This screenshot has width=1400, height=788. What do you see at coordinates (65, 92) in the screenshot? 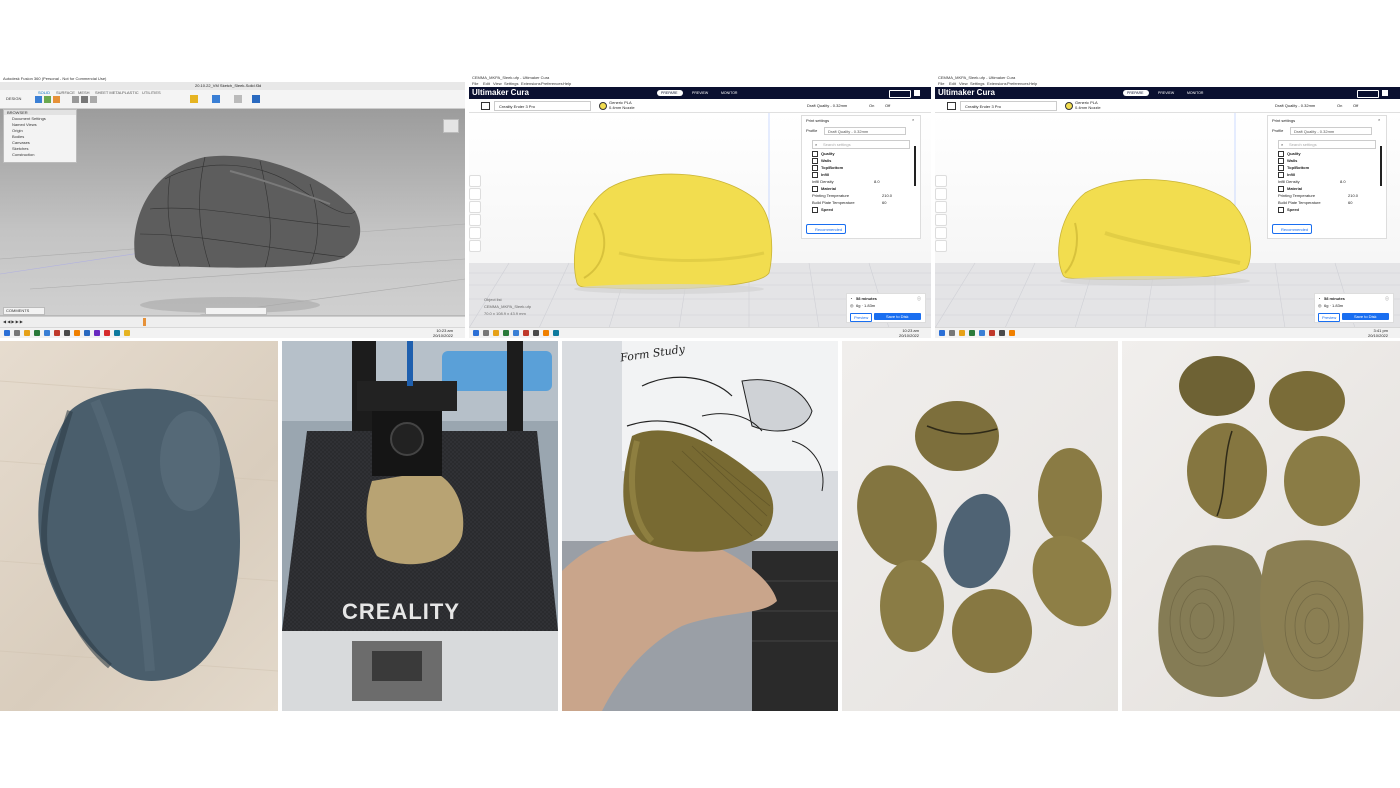
I see `toolbar-tab-surface: SURFACE` at bounding box center [65, 92].